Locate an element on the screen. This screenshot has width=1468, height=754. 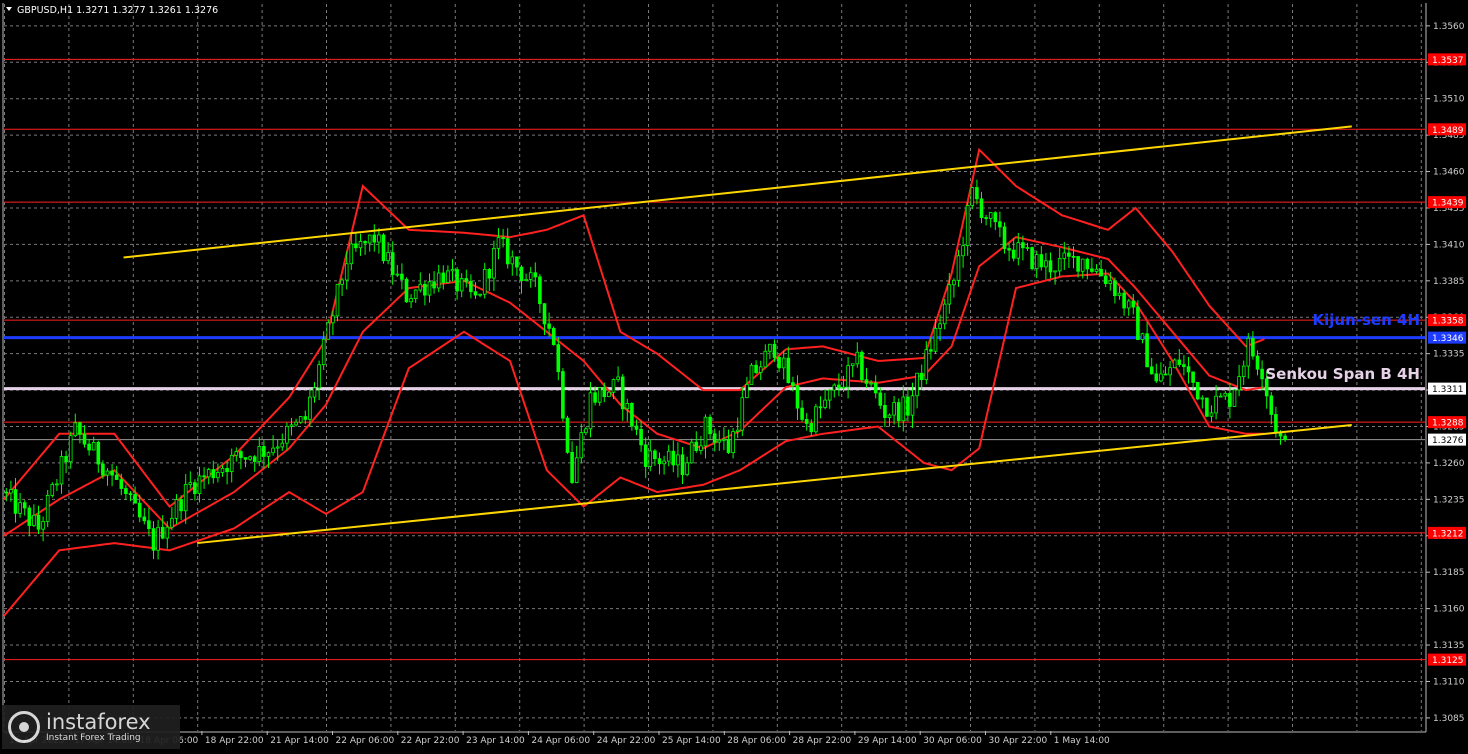
time-tick-label: 25 Apr 14:00 is located at coordinates (691, 741).